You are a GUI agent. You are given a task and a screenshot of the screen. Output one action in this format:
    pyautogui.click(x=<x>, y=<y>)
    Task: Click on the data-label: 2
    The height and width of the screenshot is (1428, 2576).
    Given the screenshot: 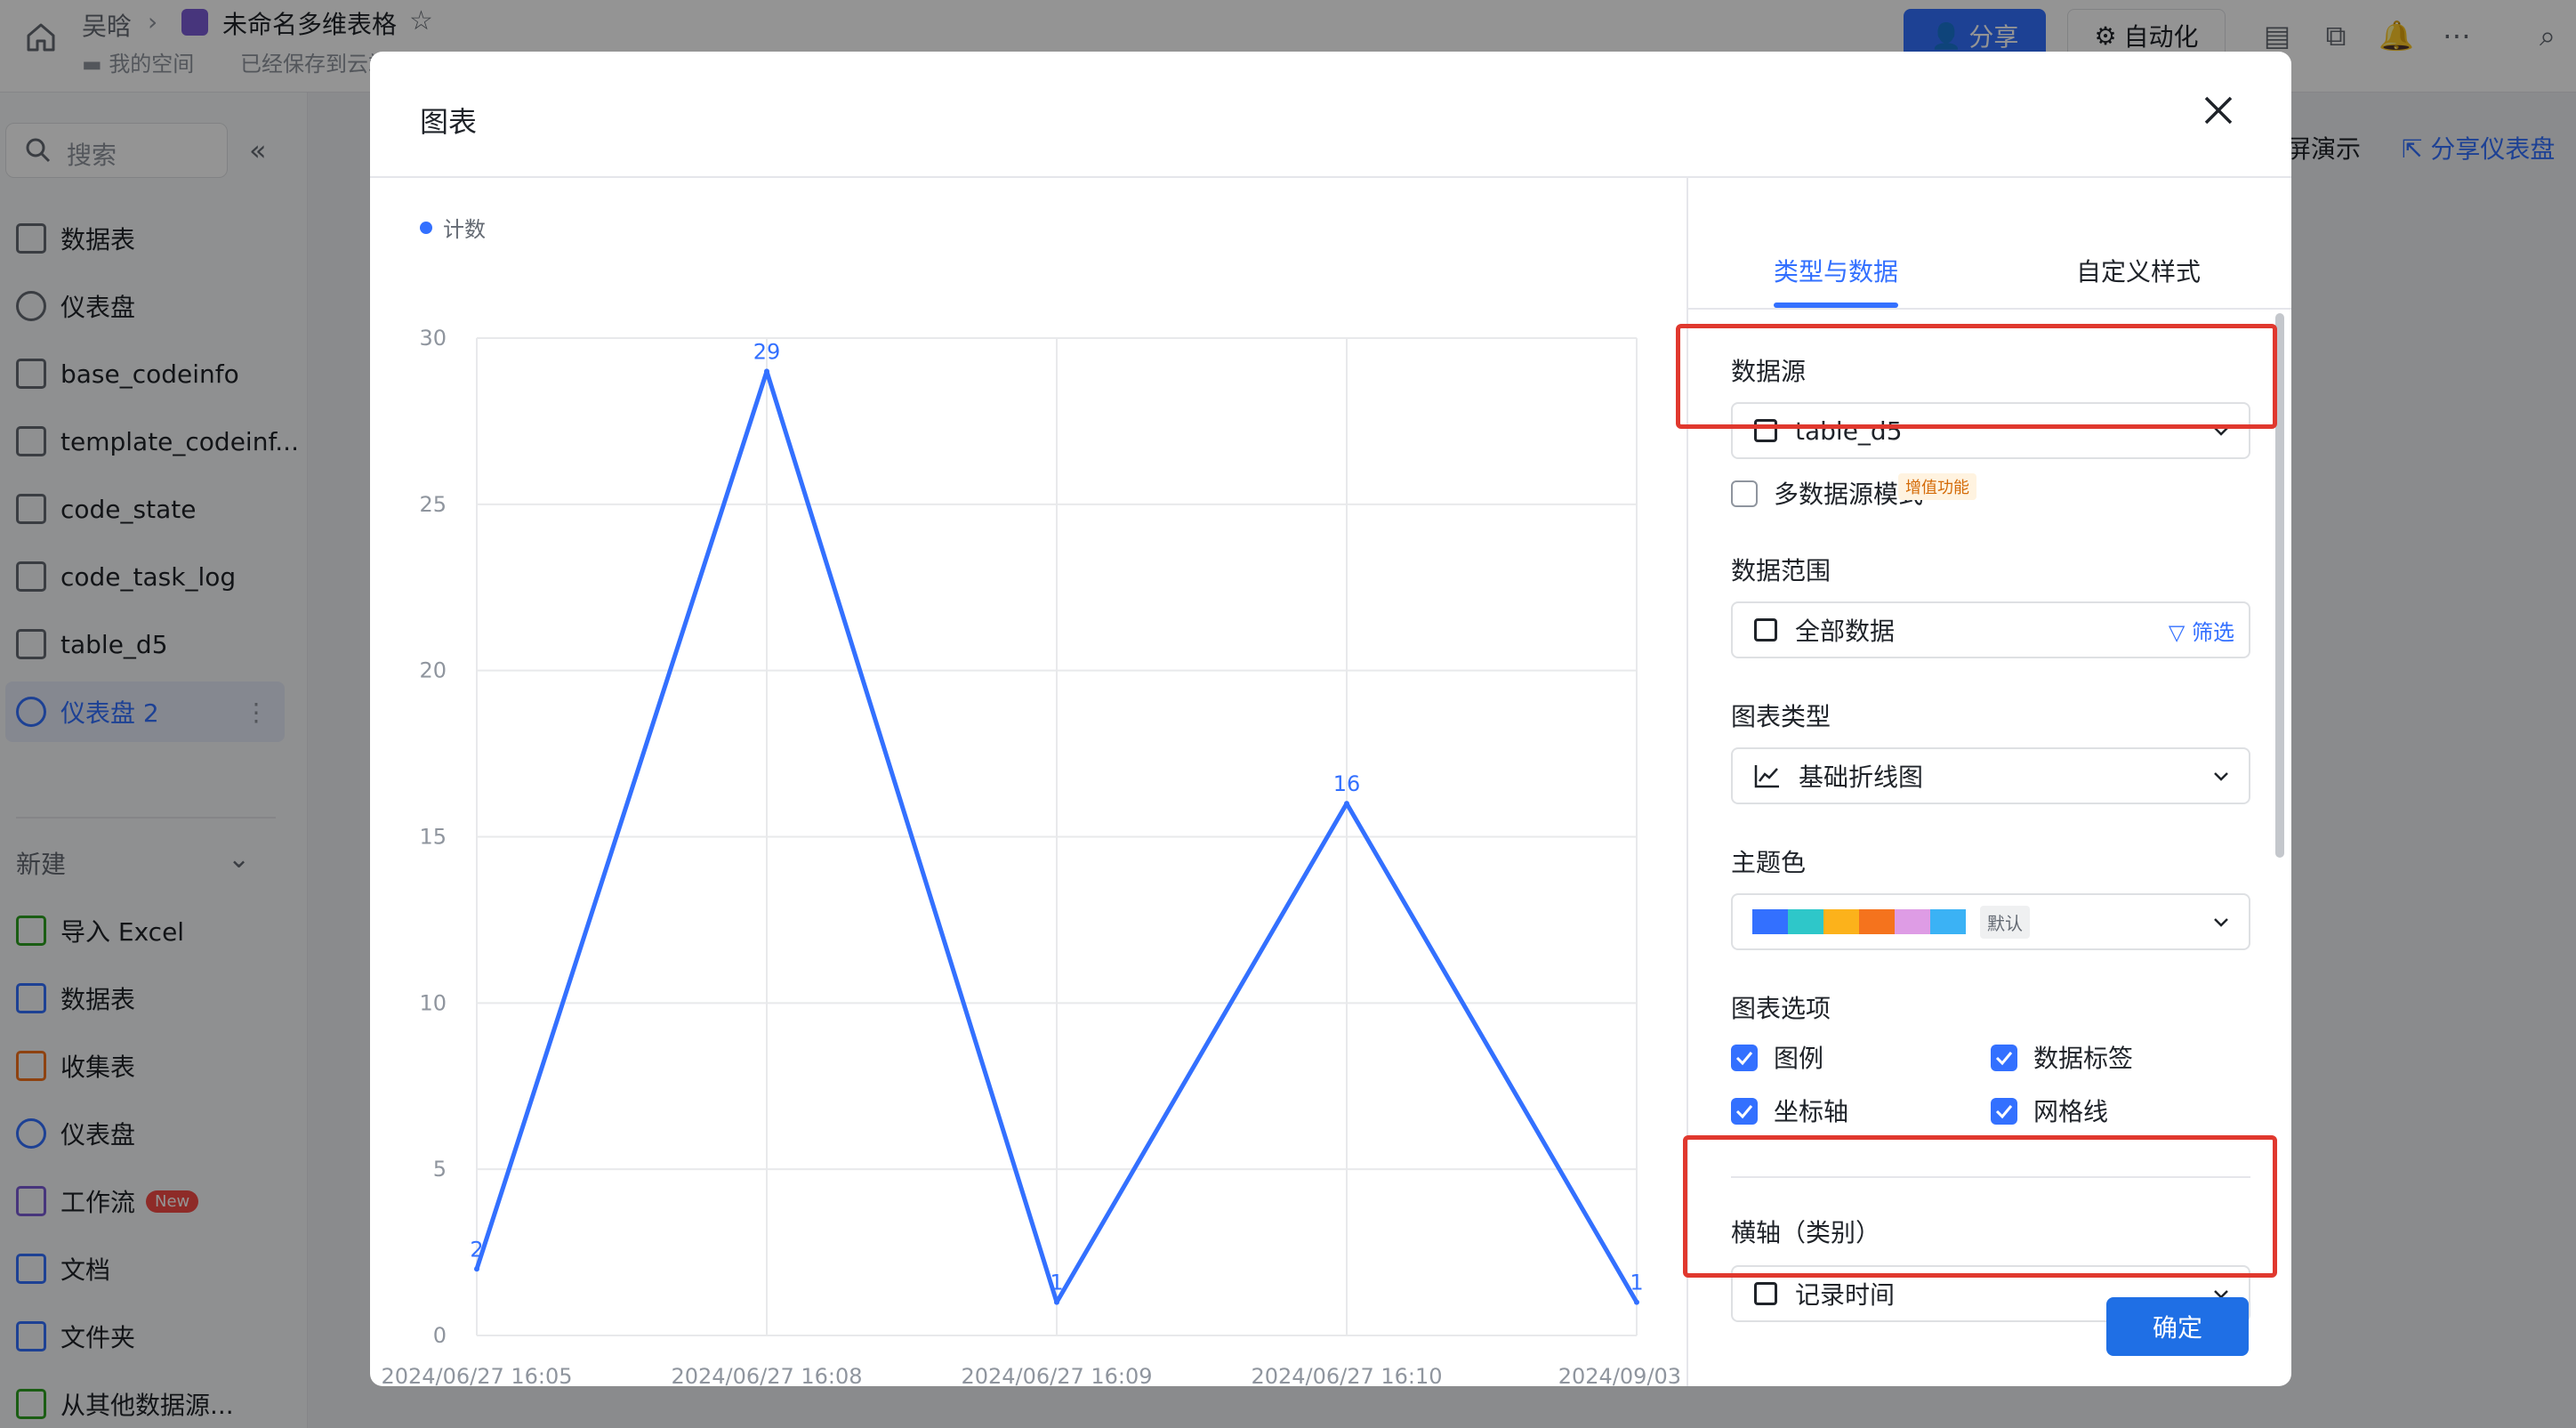 What is the action you would take?
    pyautogui.click(x=476, y=1249)
    